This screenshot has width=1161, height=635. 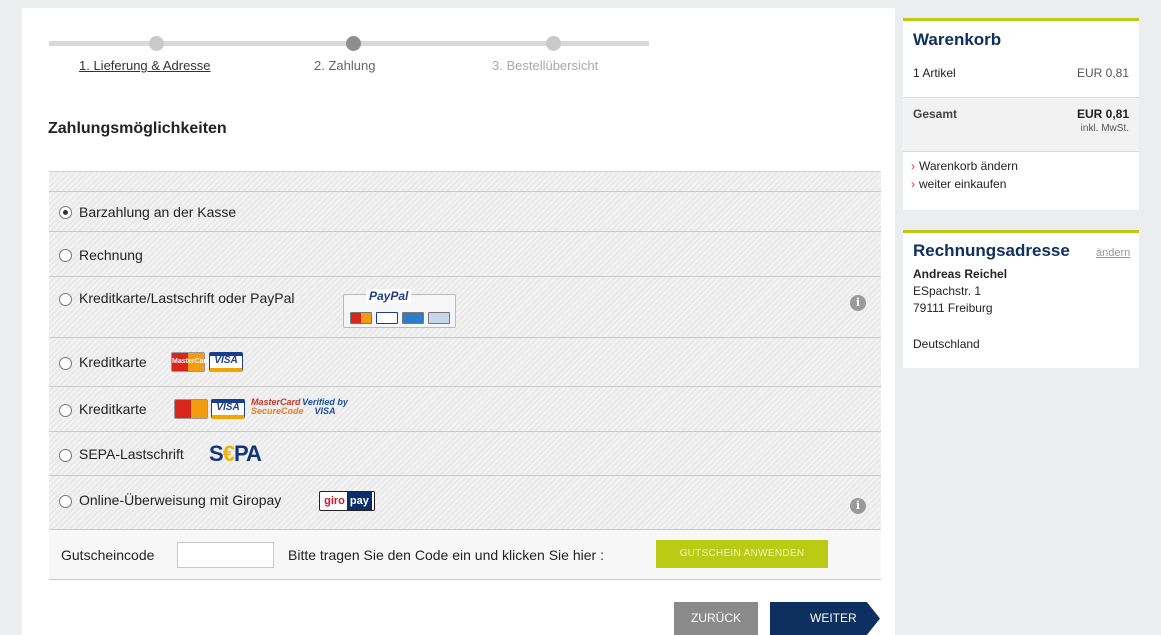 What do you see at coordinates (216, 453) in the screenshot?
I see `sepa-s: S` at bounding box center [216, 453].